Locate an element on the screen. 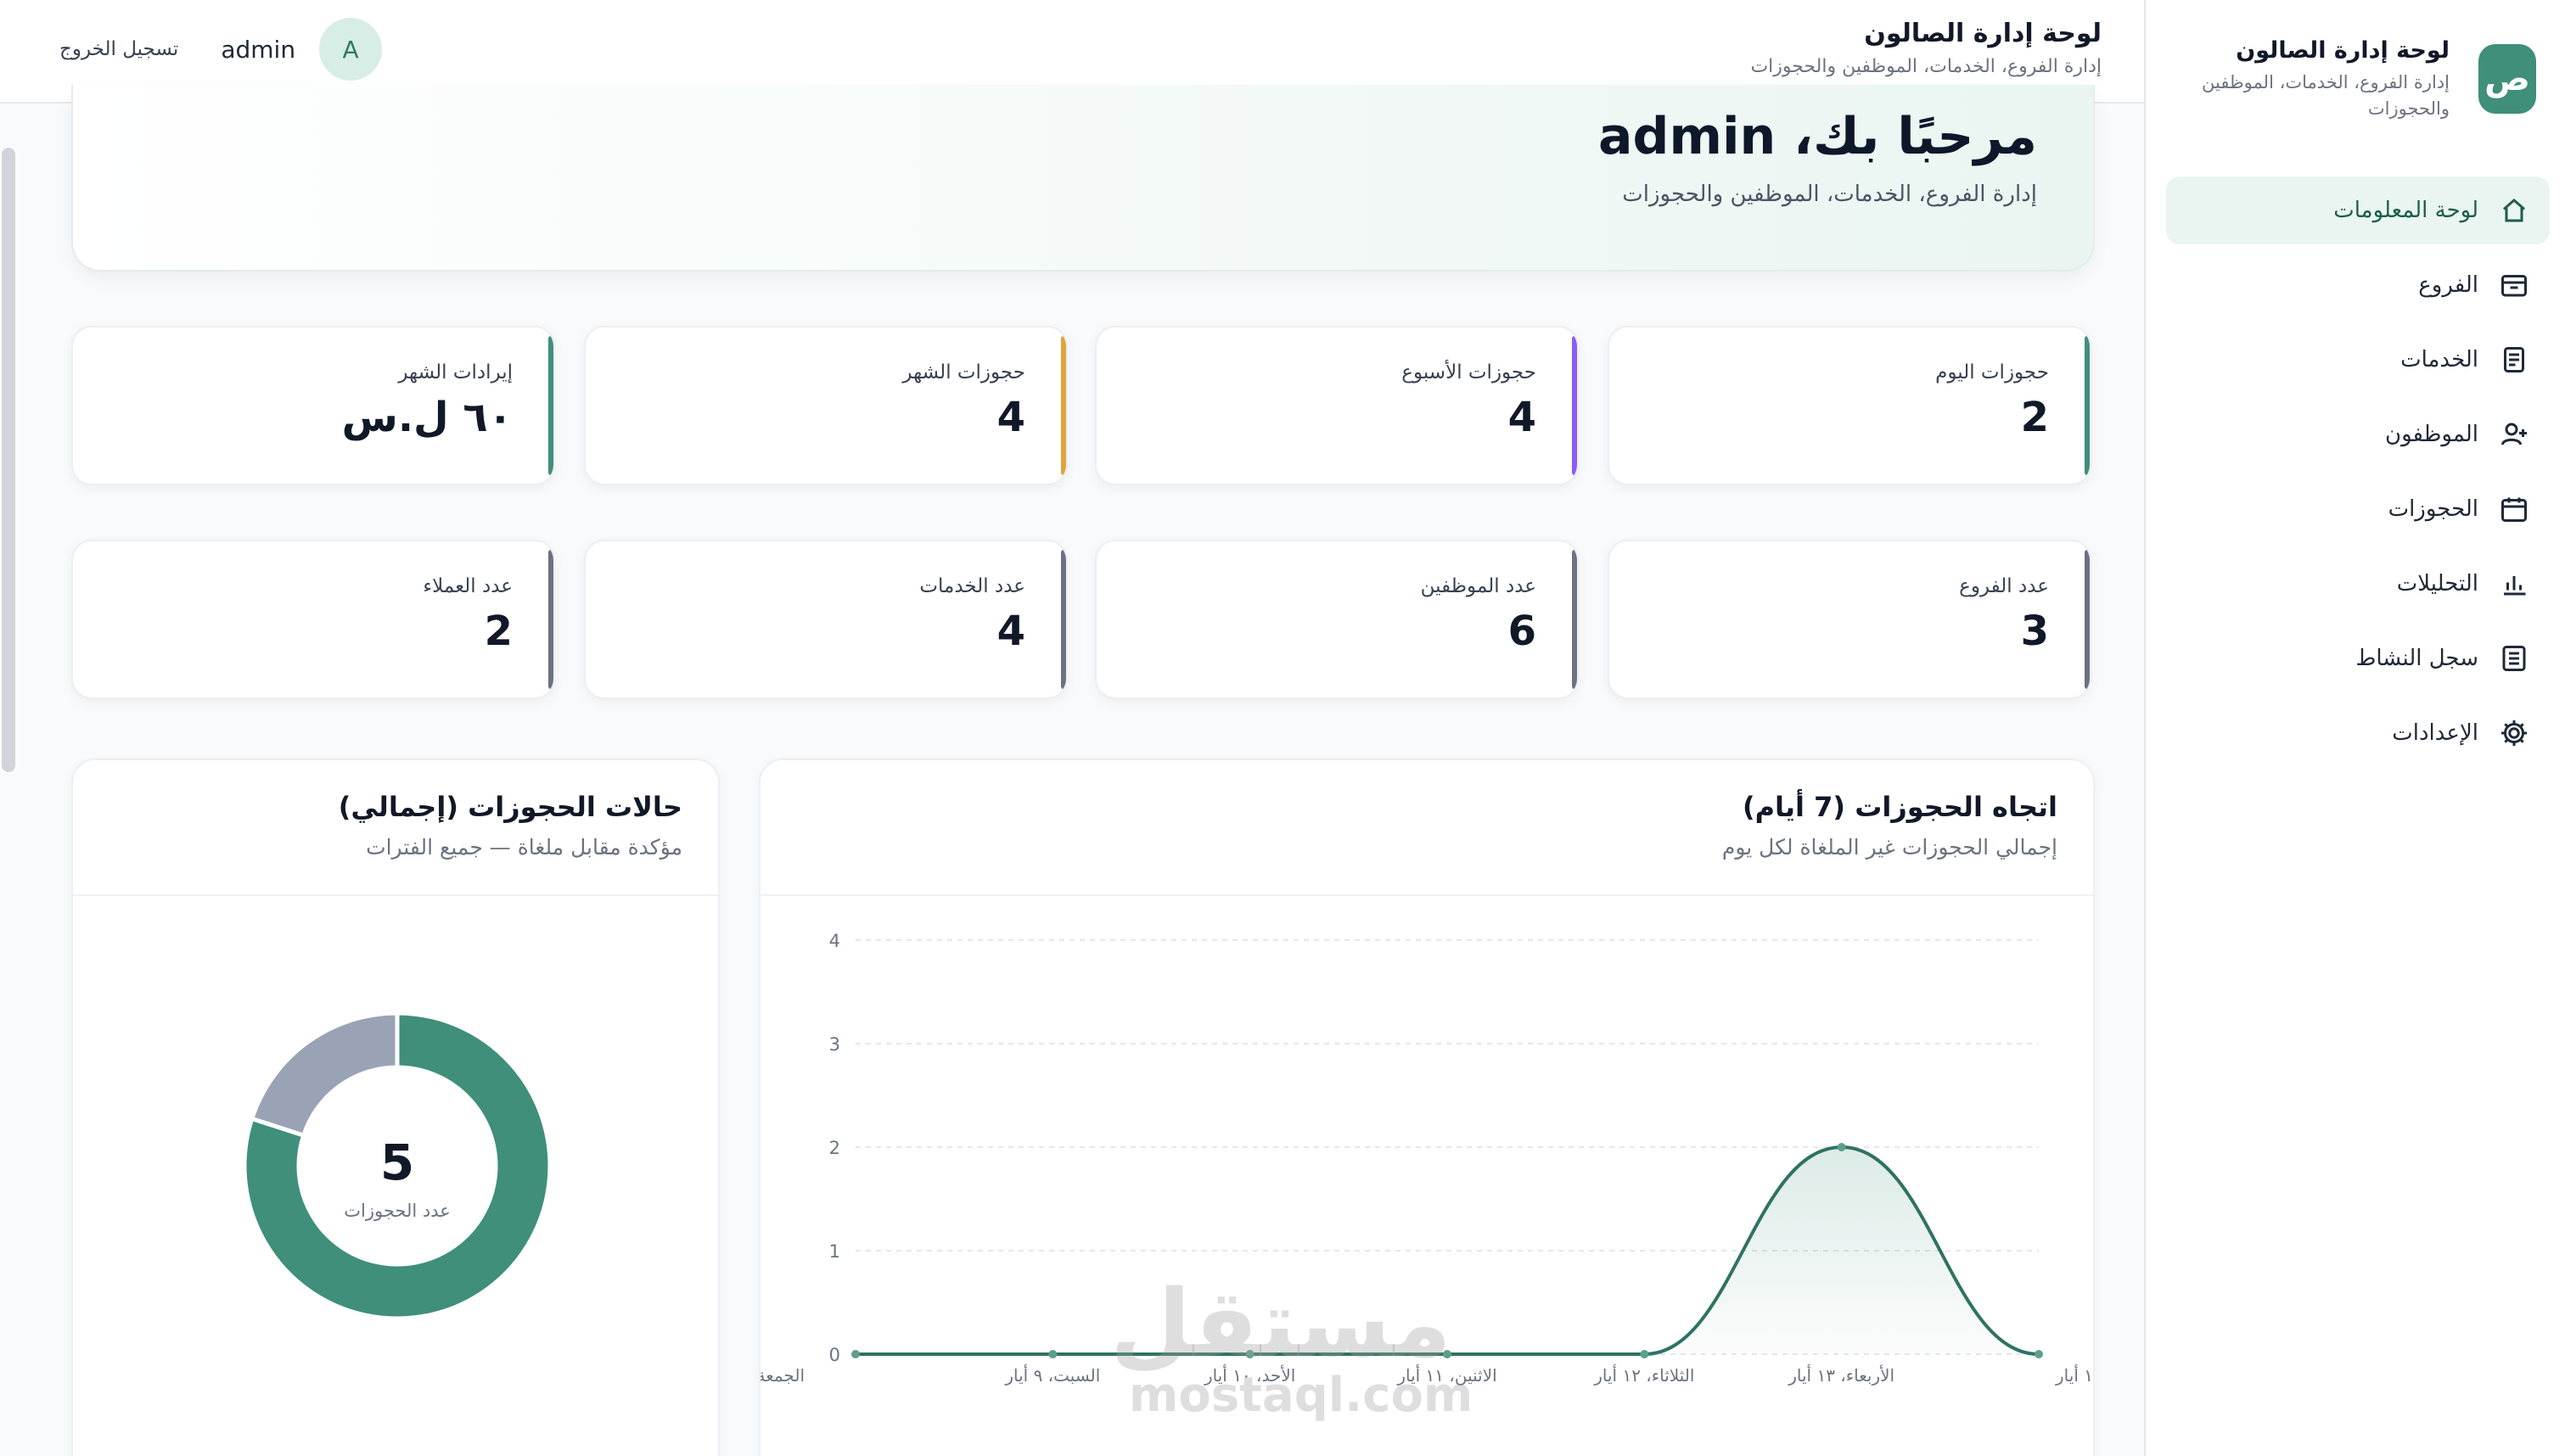  stat-card: عدد العملاء 2 is located at coordinates (313, 619).